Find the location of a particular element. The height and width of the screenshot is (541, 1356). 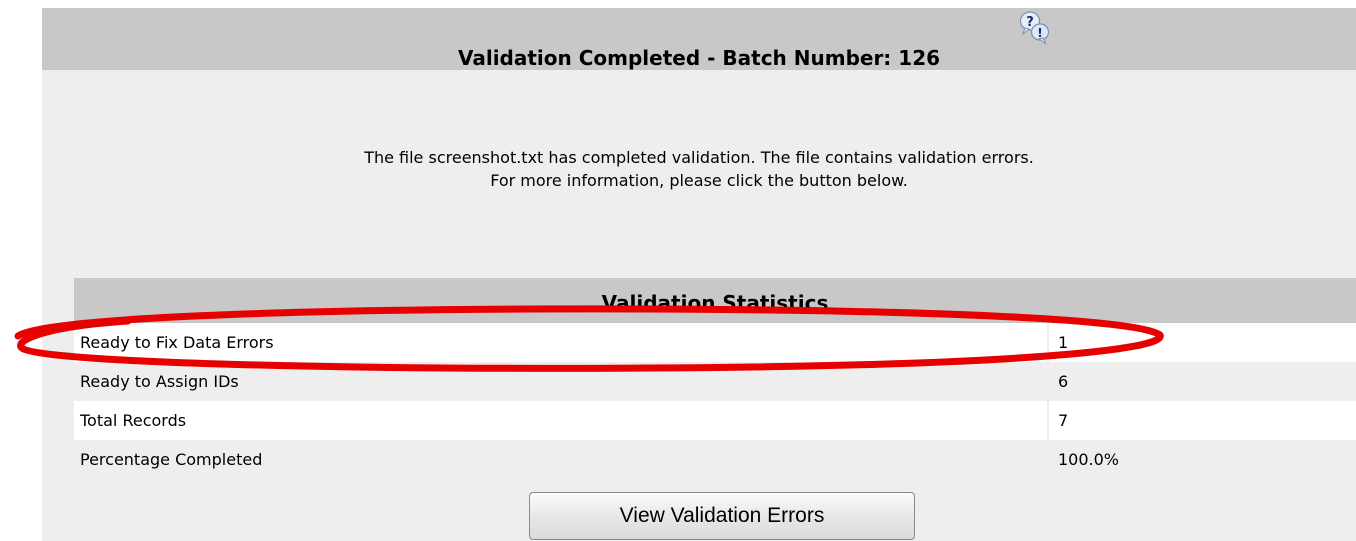

statistics-header-label: Validation Statistics is located at coordinates (715, 303).